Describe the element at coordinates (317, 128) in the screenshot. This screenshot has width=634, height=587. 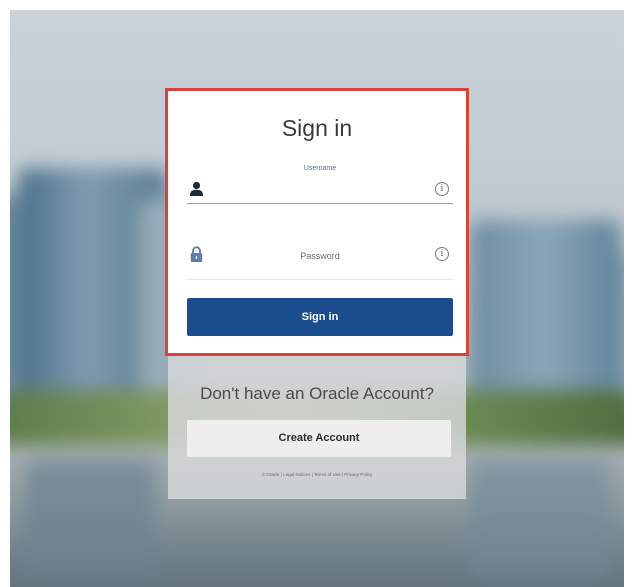
I see `sign-in-title: Sign in` at that location.